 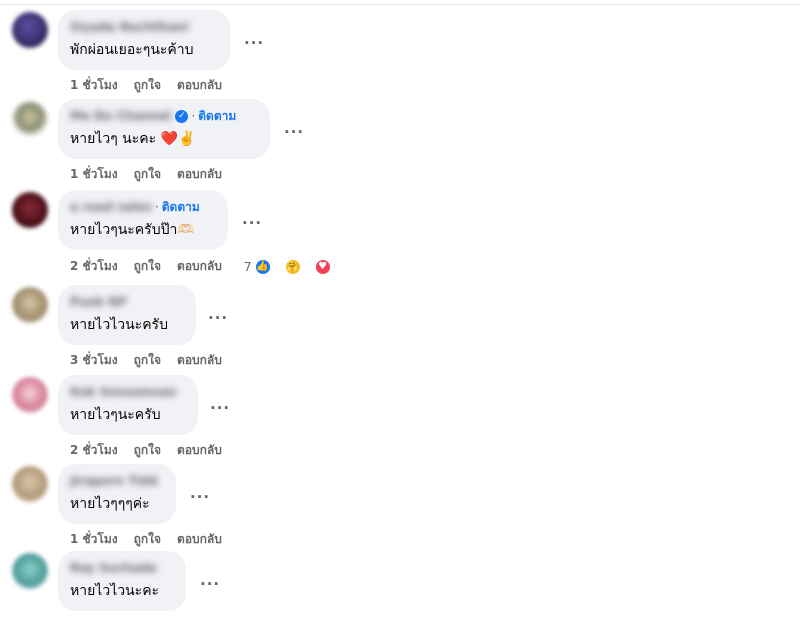 What do you see at coordinates (322, 266) in the screenshot?
I see `love-icon: ♥` at bounding box center [322, 266].